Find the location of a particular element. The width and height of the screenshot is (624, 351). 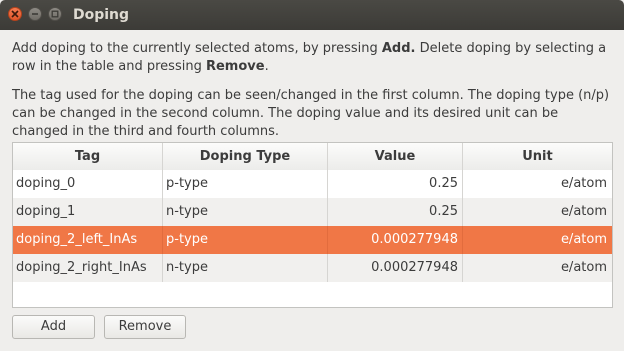

table-row: doping_1 n-type 0.25 e/atom is located at coordinates (312, 212).